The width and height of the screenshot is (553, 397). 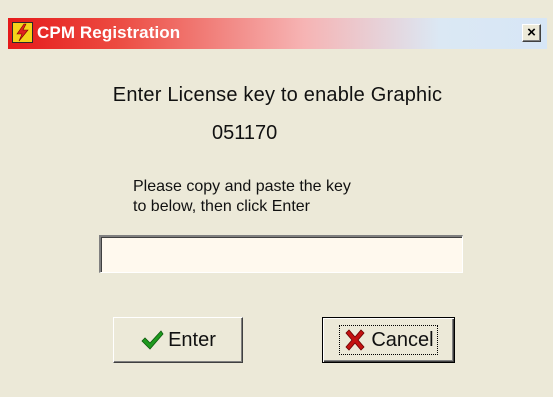 What do you see at coordinates (245, 133) in the screenshot?
I see `registration-code: 051170` at bounding box center [245, 133].